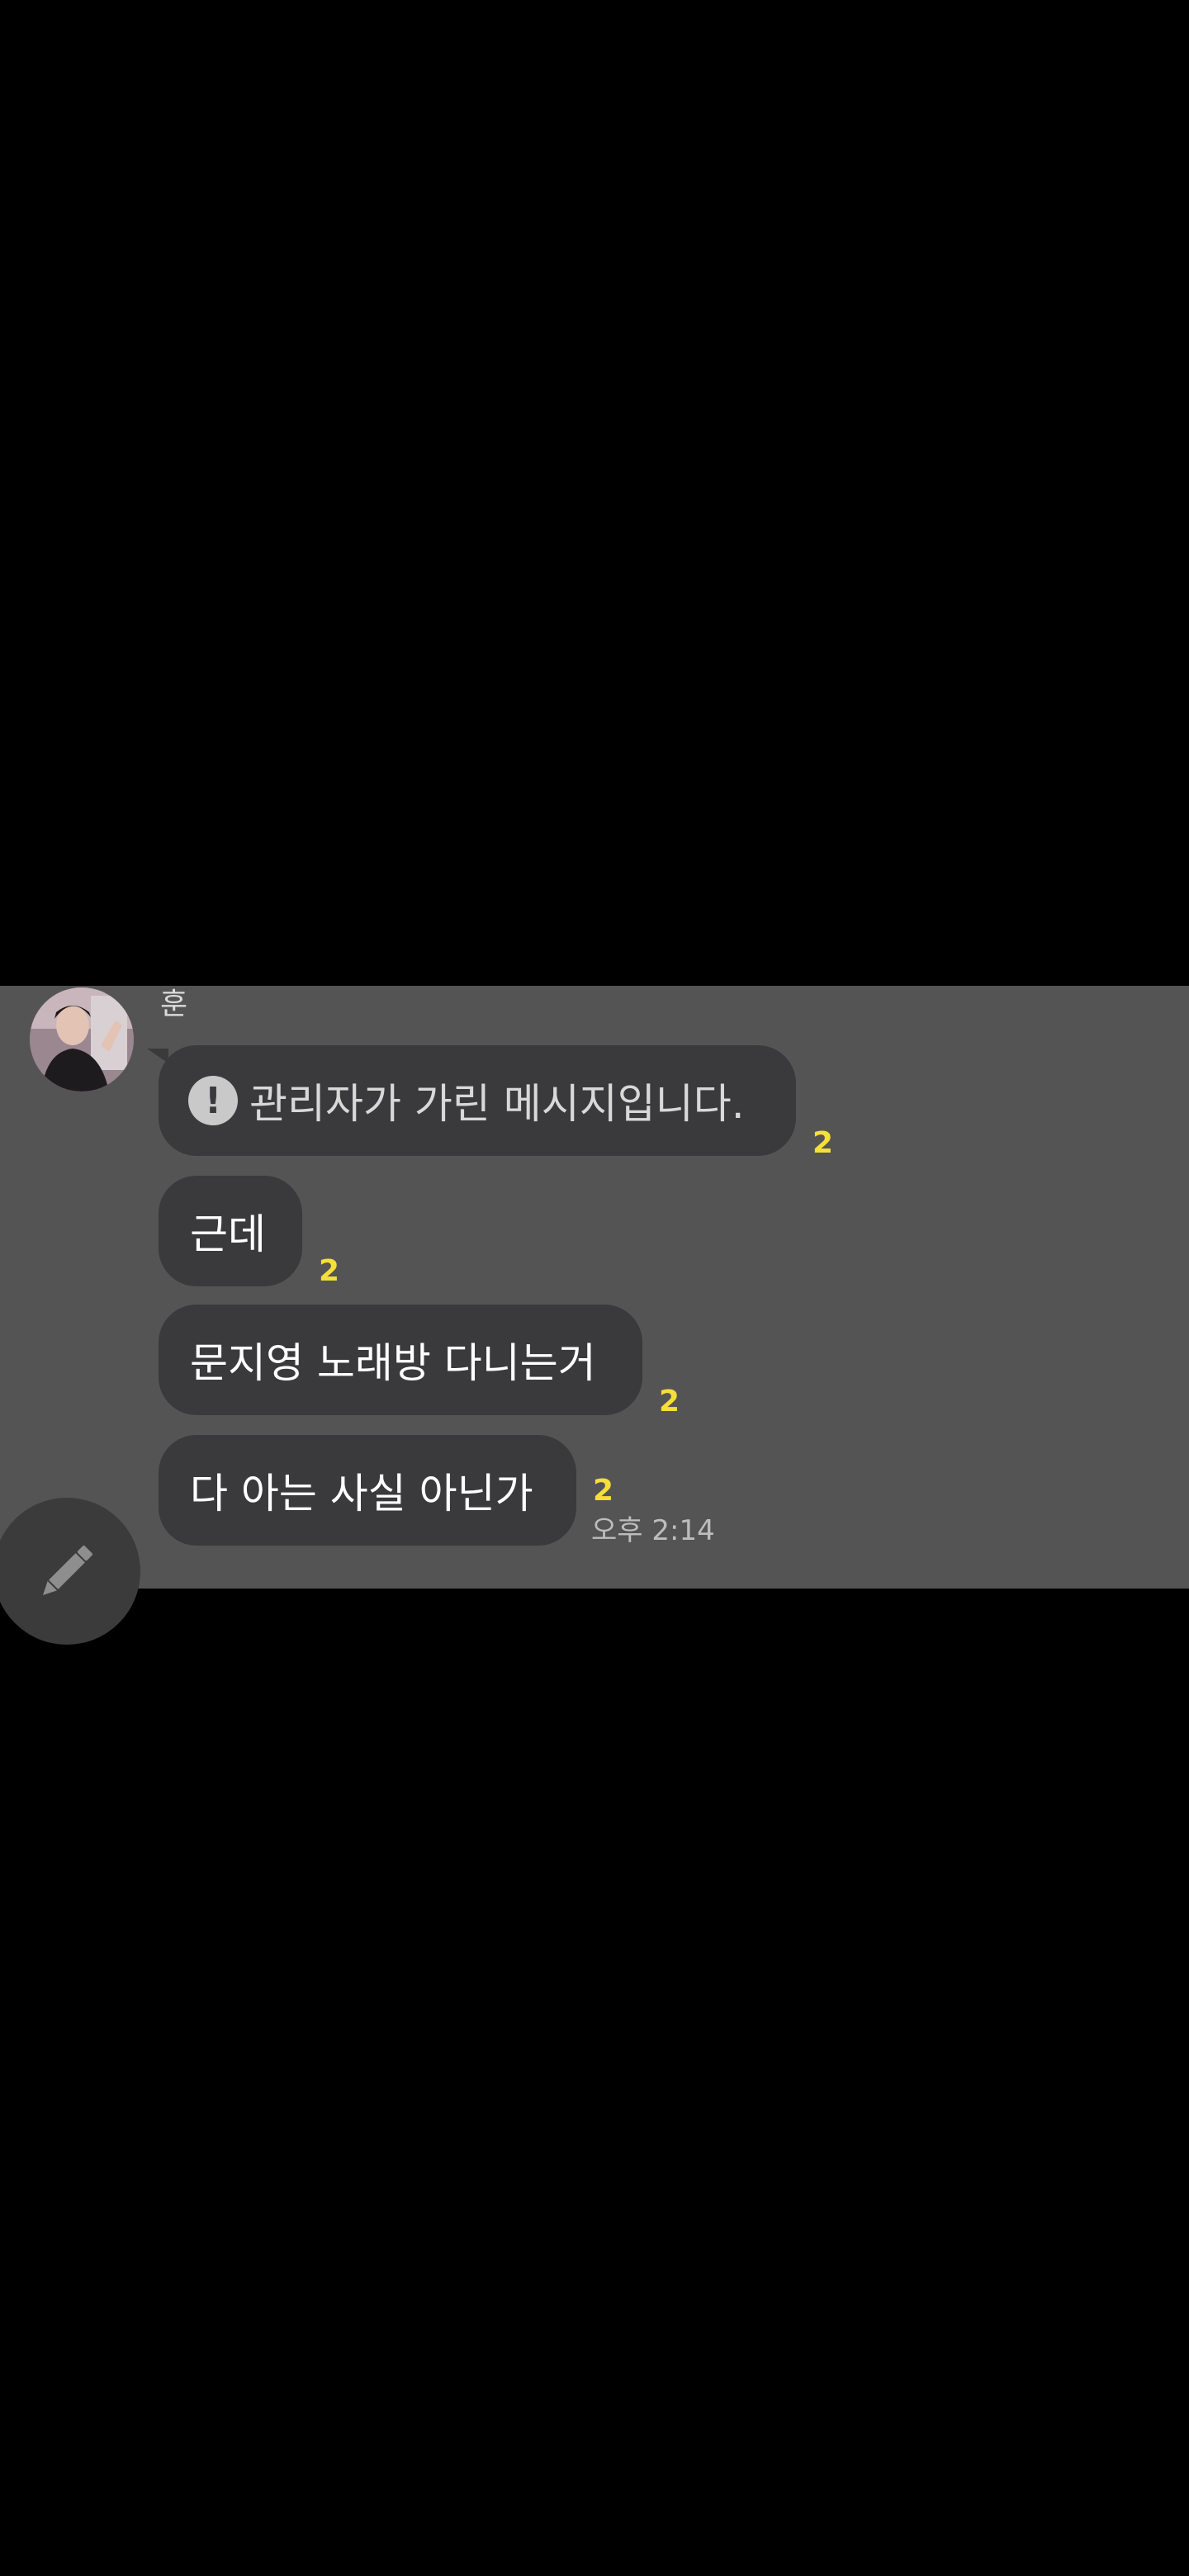  What do you see at coordinates (174, 1004) in the screenshot?
I see `sender-name: 훈` at bounding box center [174, 1004].